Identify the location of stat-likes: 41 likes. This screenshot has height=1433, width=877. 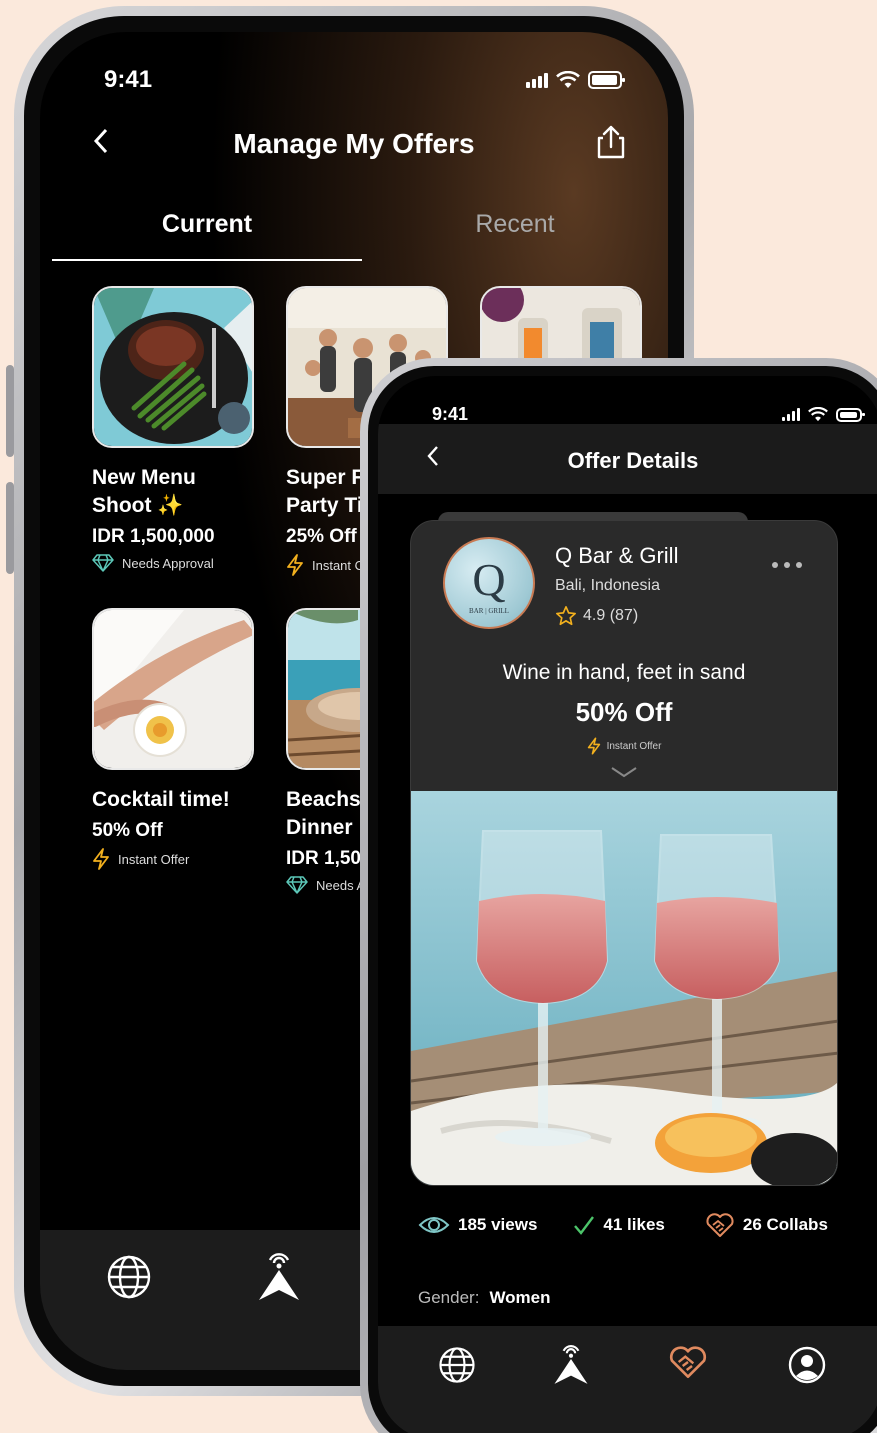
(619, 1225).